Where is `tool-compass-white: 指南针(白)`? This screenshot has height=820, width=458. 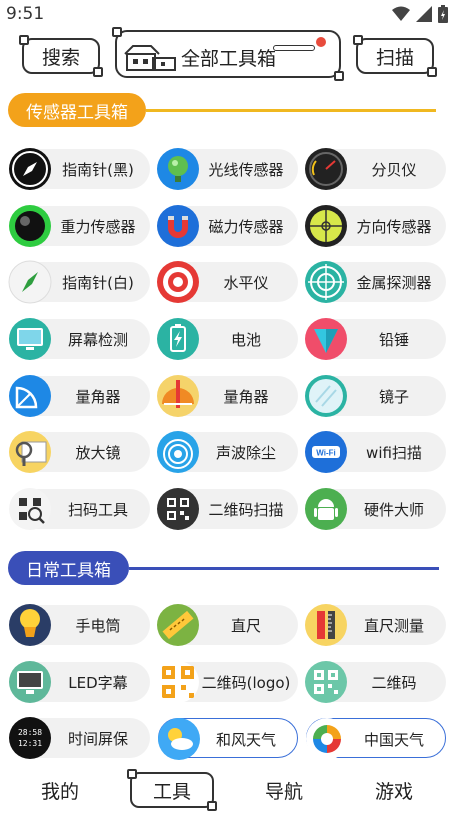 tool-compass-white: 指南针(白) is located at coordinates (79, 282).